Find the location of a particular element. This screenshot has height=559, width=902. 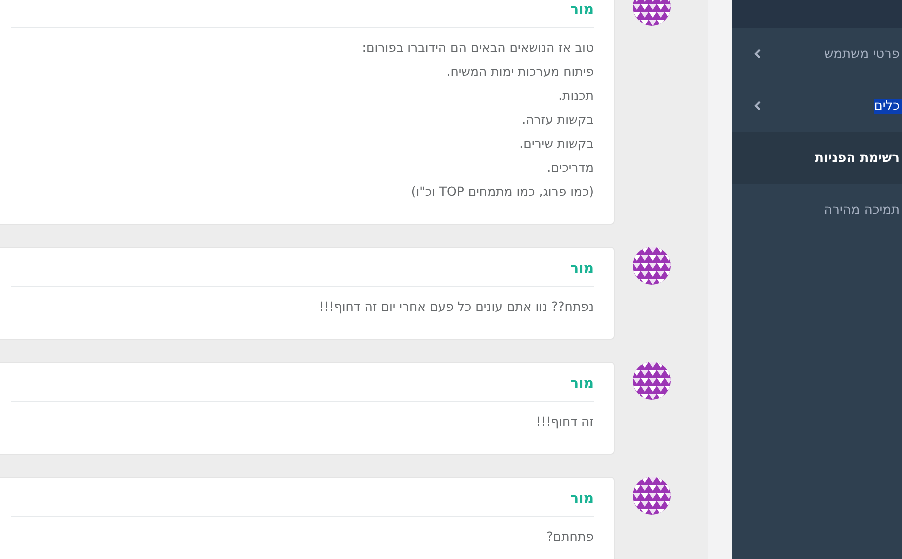

sidebar-item: פרטי משתמש is located at coordinates (817, 54).